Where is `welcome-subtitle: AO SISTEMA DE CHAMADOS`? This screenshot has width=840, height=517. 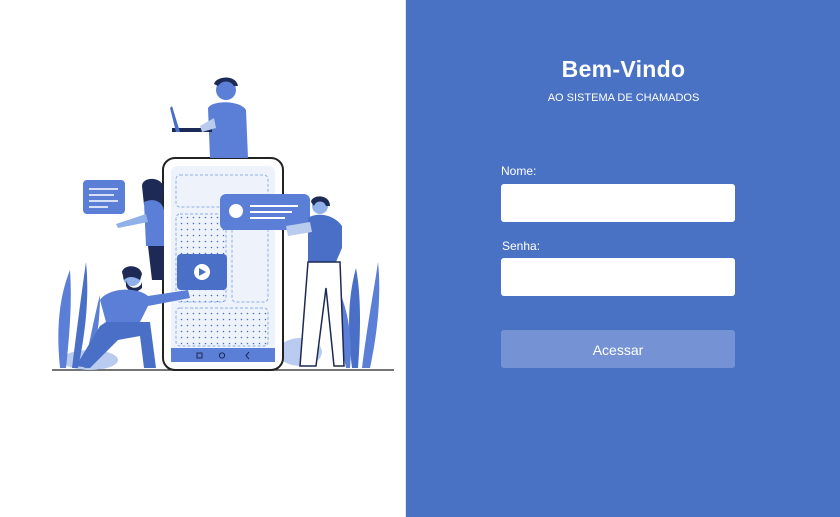 welcome-subtitle: AO SISTEMA DE CHAMADOS is located at coordinates (623, 98).